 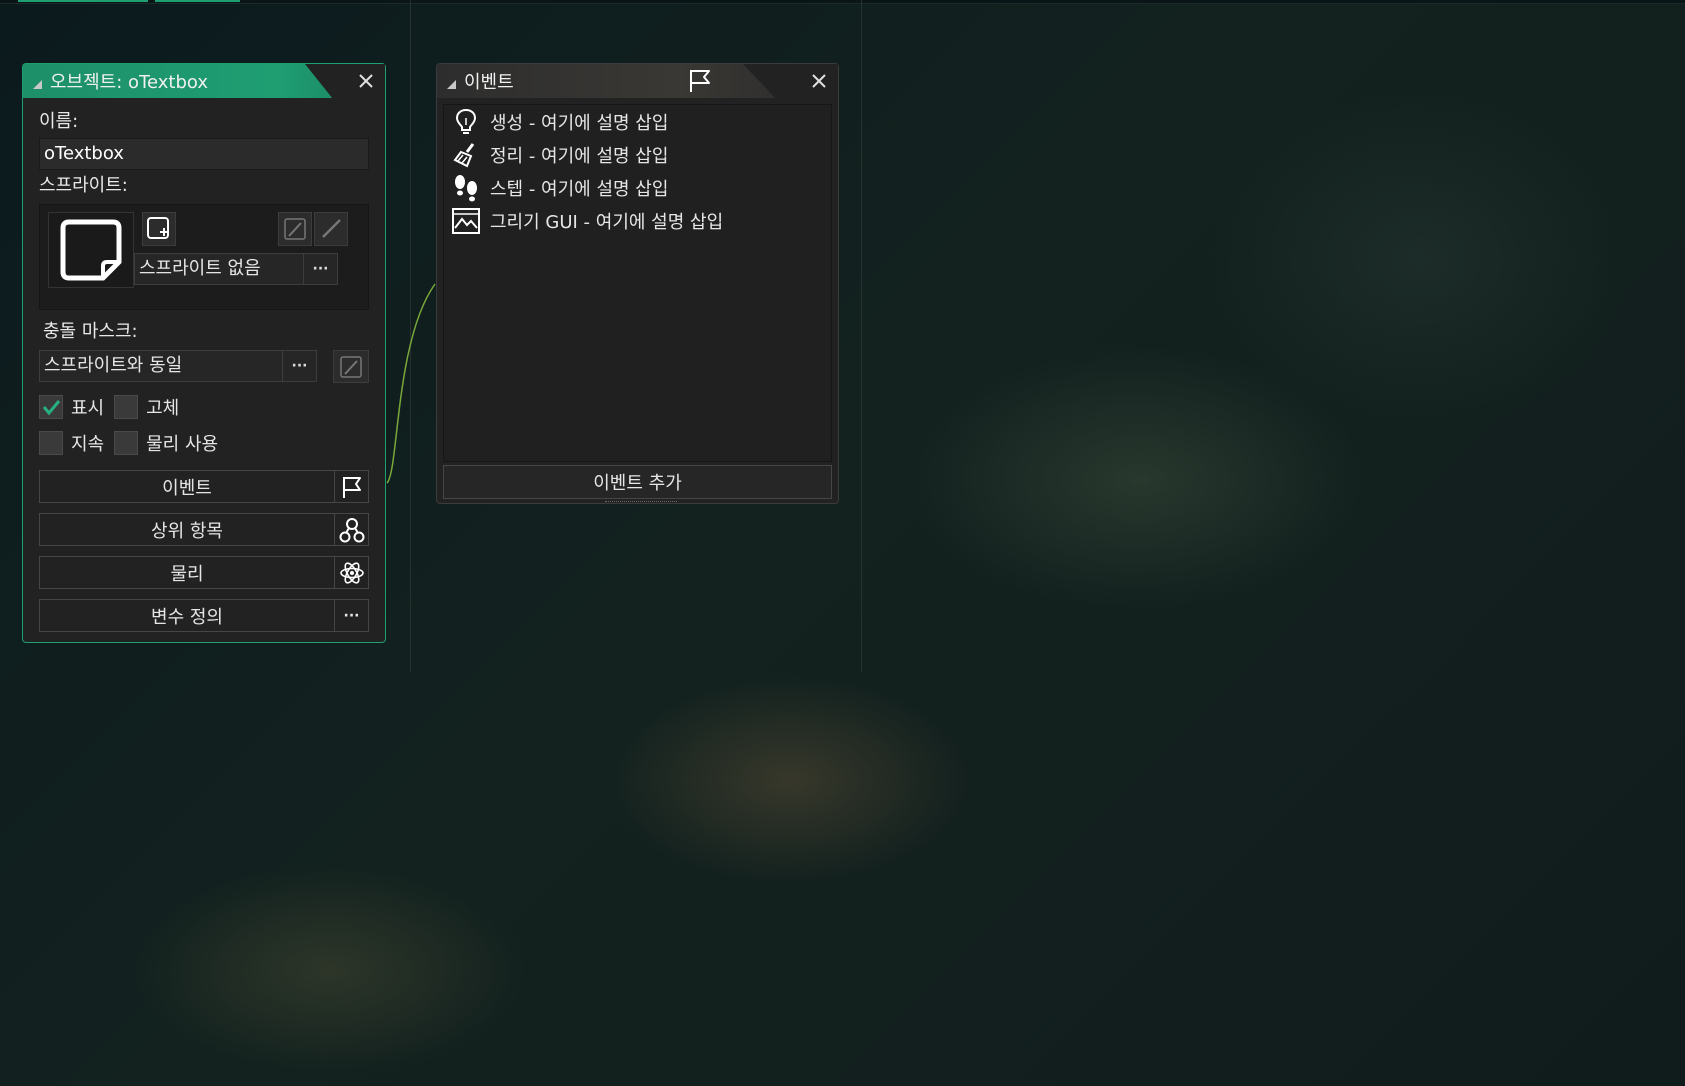 I want to click on active-tab-indicator, so click(x=83, y=1).